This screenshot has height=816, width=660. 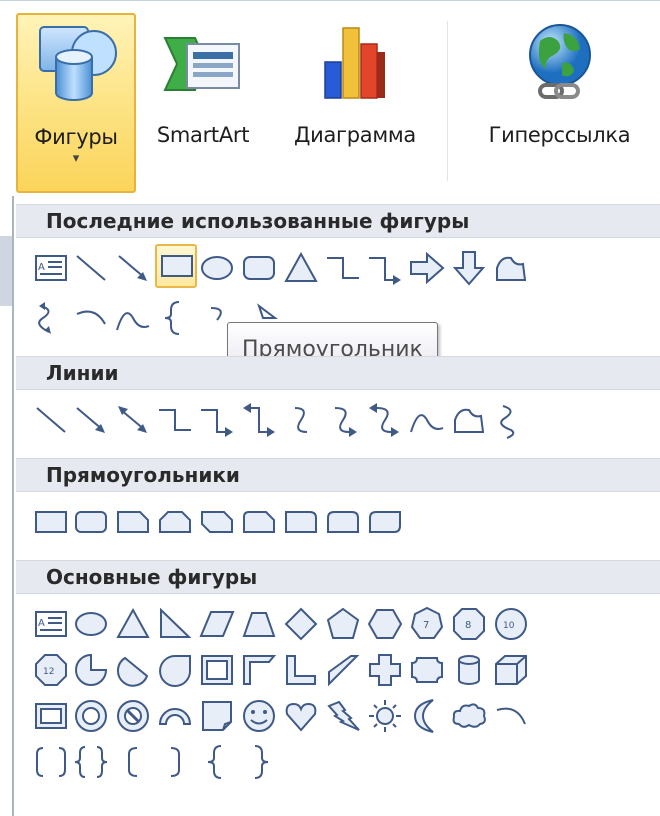 What do you see at coordinates (133, 716) in the screenshot?
I see `no-symbol-shape` at bounding box center [133, 716].